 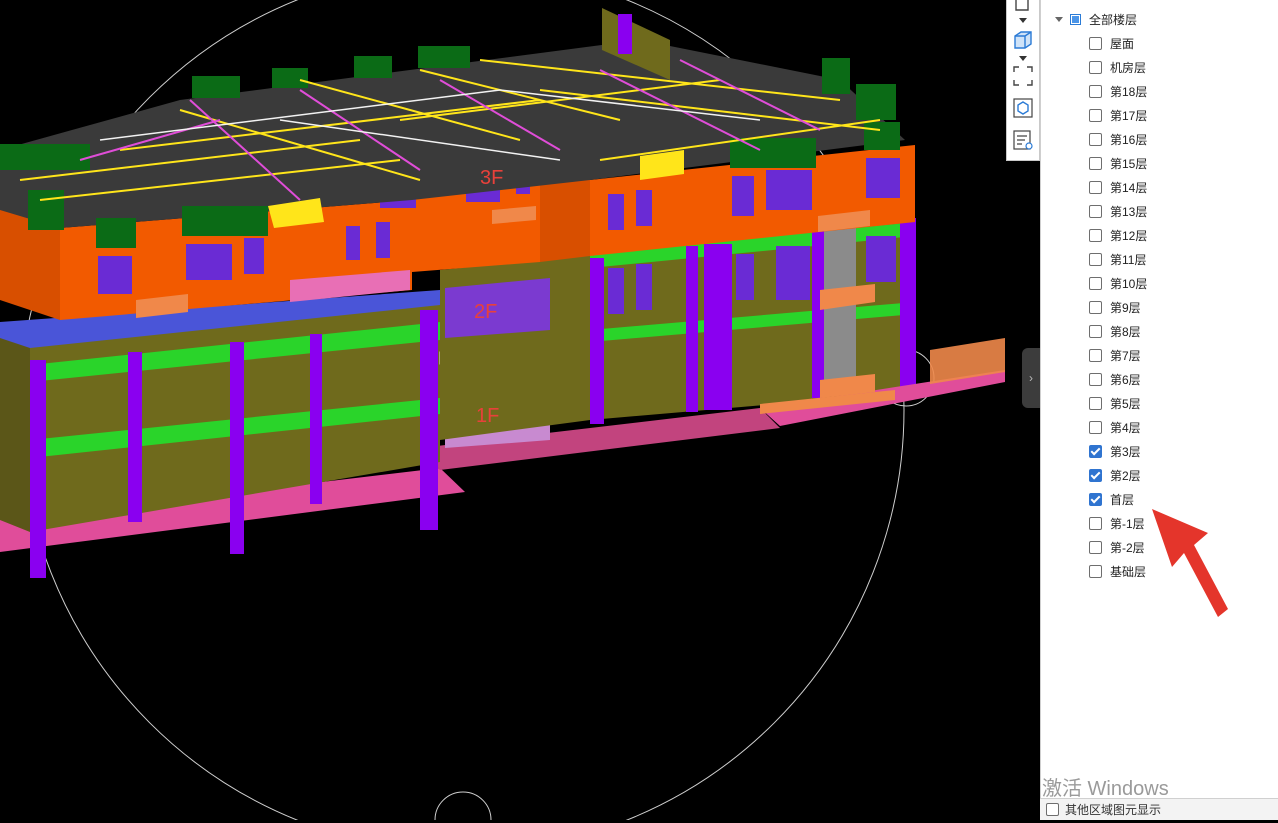 I want to click on watermark-line1: 激活 Windows, so click(x=1105, y=789).